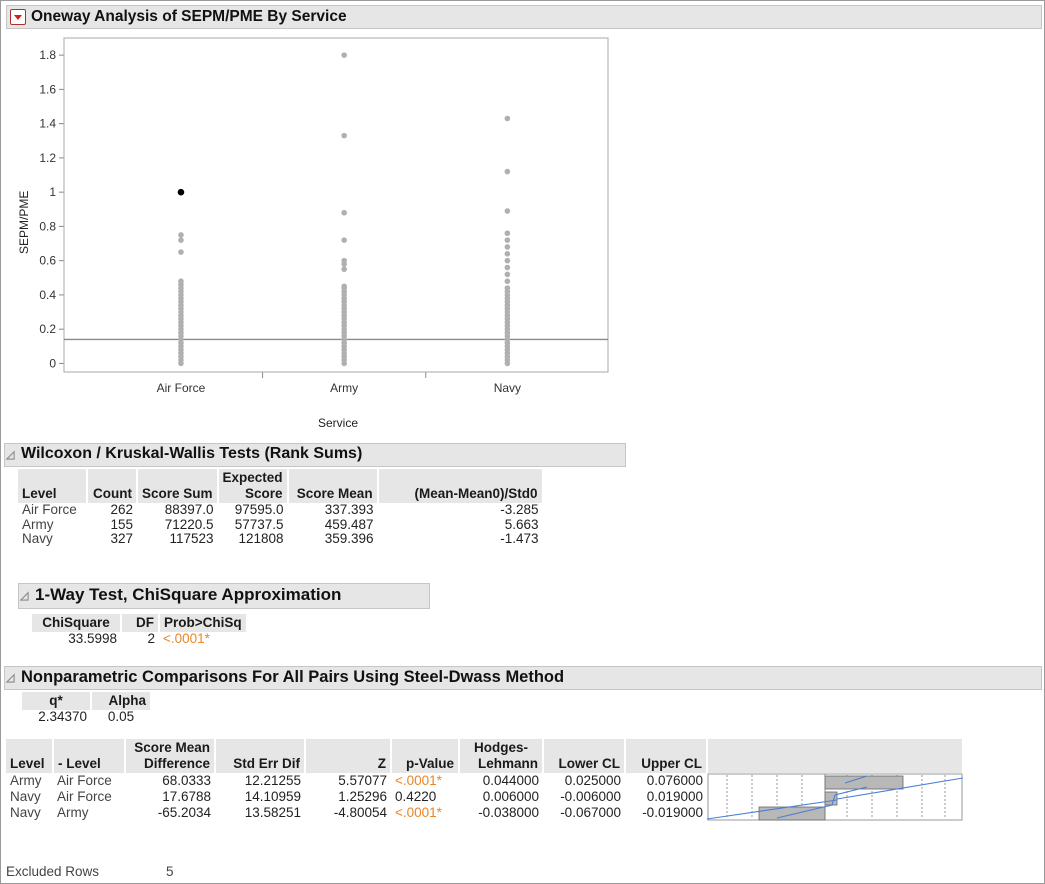  I want to click on cell: 155, so click(121, 524).